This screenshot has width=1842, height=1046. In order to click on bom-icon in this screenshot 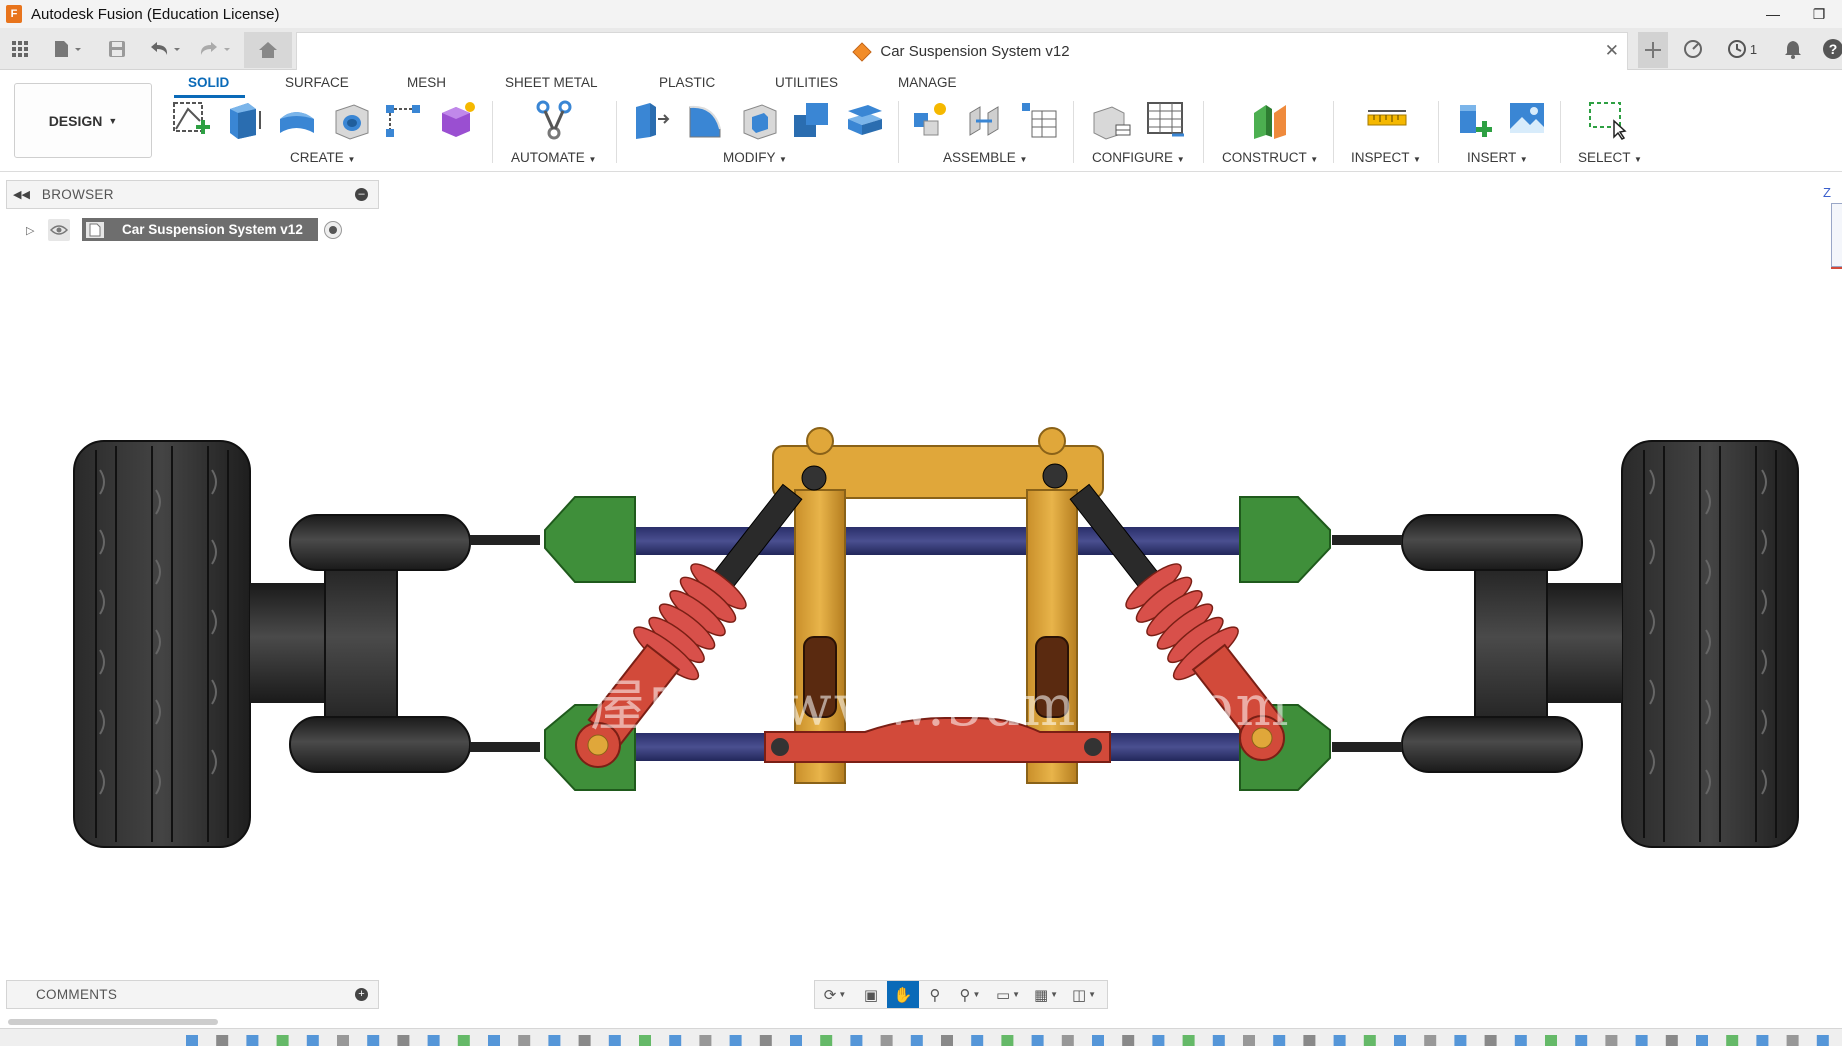, I will do `click(1039, 120)`.